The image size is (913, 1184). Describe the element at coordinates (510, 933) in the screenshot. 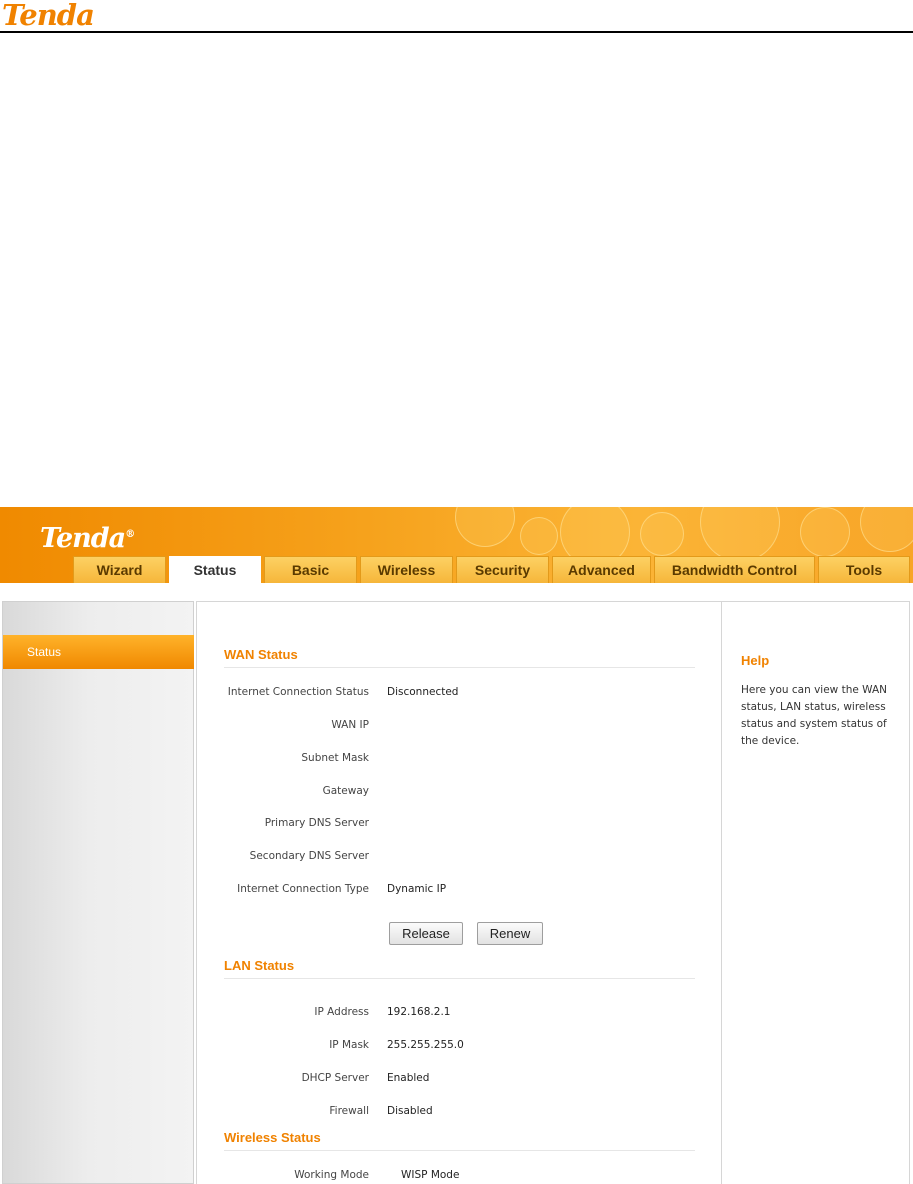

I see `renew-button: Renew` at that location.